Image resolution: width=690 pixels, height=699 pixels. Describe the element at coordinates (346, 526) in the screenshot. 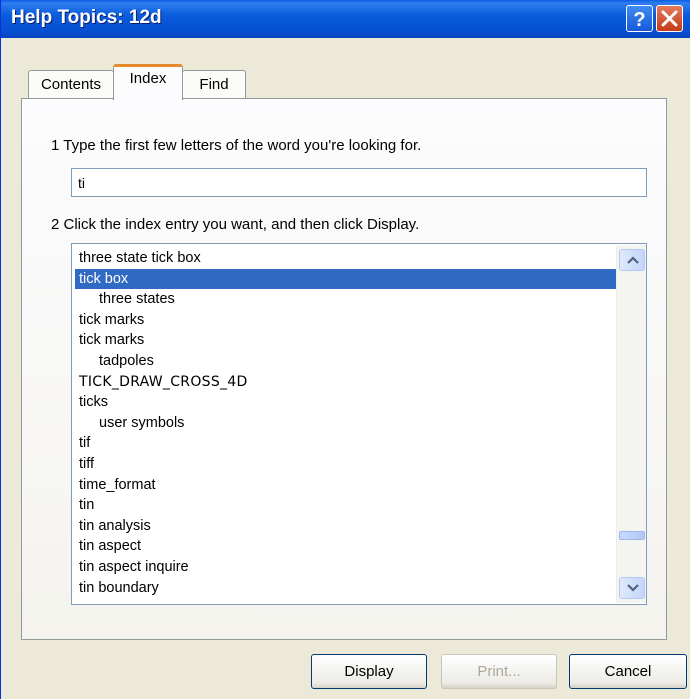

I see `index-entry: tin analysis` at that location.